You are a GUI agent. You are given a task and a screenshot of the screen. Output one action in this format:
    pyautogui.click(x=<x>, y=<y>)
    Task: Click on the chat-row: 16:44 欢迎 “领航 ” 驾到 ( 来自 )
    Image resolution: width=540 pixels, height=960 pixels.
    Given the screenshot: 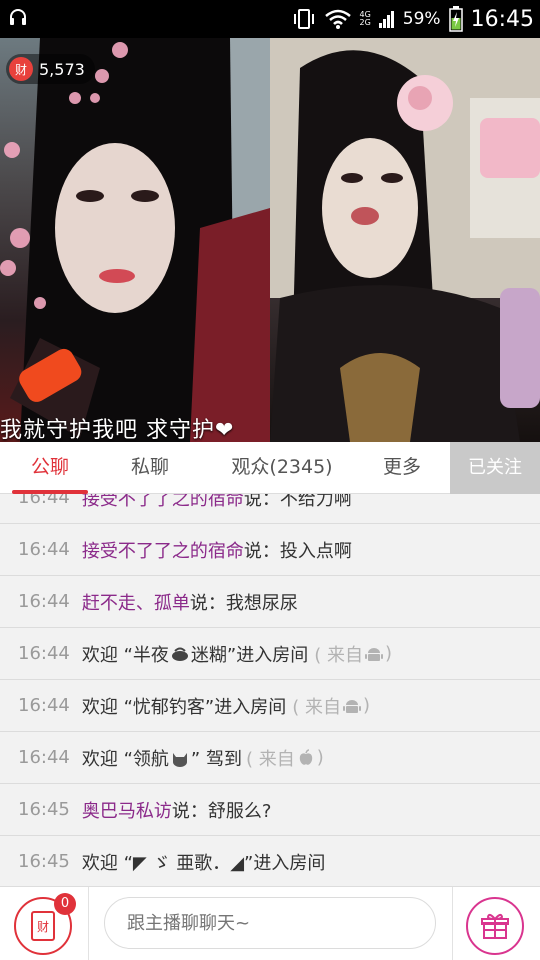 What is the action you would take?
    pyautogui.click(x=270, y=758)
    